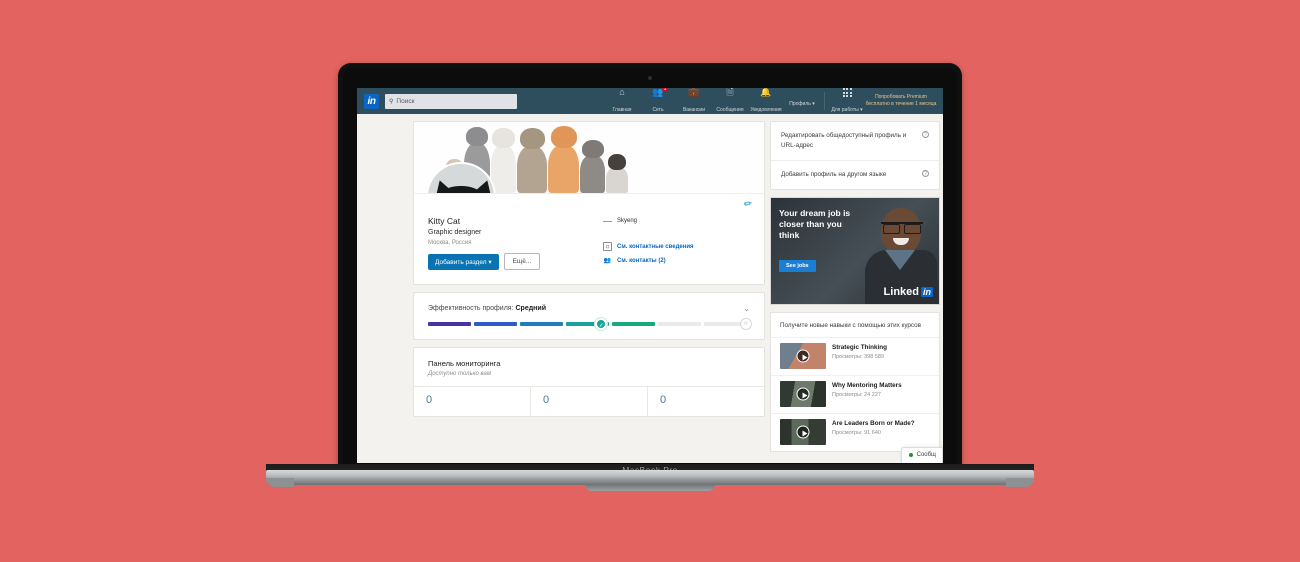 The width and height of the screenshot is (1300, 562). What do you see at coordinates (601, 324) in the screenshot?
I see `check-icon: ✓` at bounding box center [601, 324].